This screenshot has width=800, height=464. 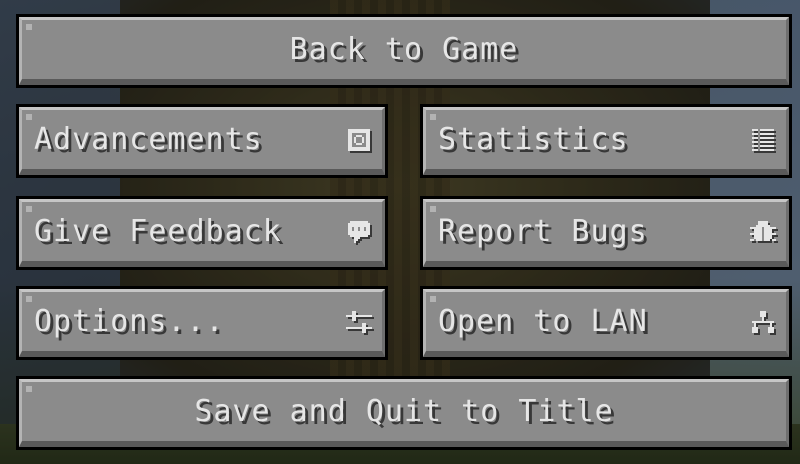 What do you see at coordinates (359, 322) in the screenshot?
I see `sliders-icon` at bounding box center [359, 322].